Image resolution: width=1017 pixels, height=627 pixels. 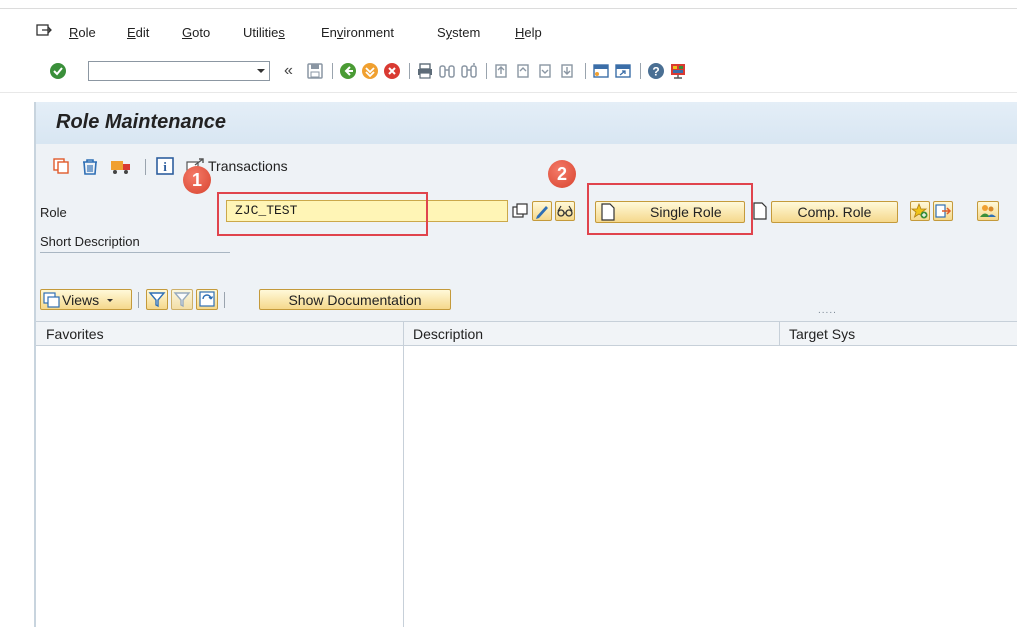 I want to click on user-assignment-button, so click(x=988, y=211).